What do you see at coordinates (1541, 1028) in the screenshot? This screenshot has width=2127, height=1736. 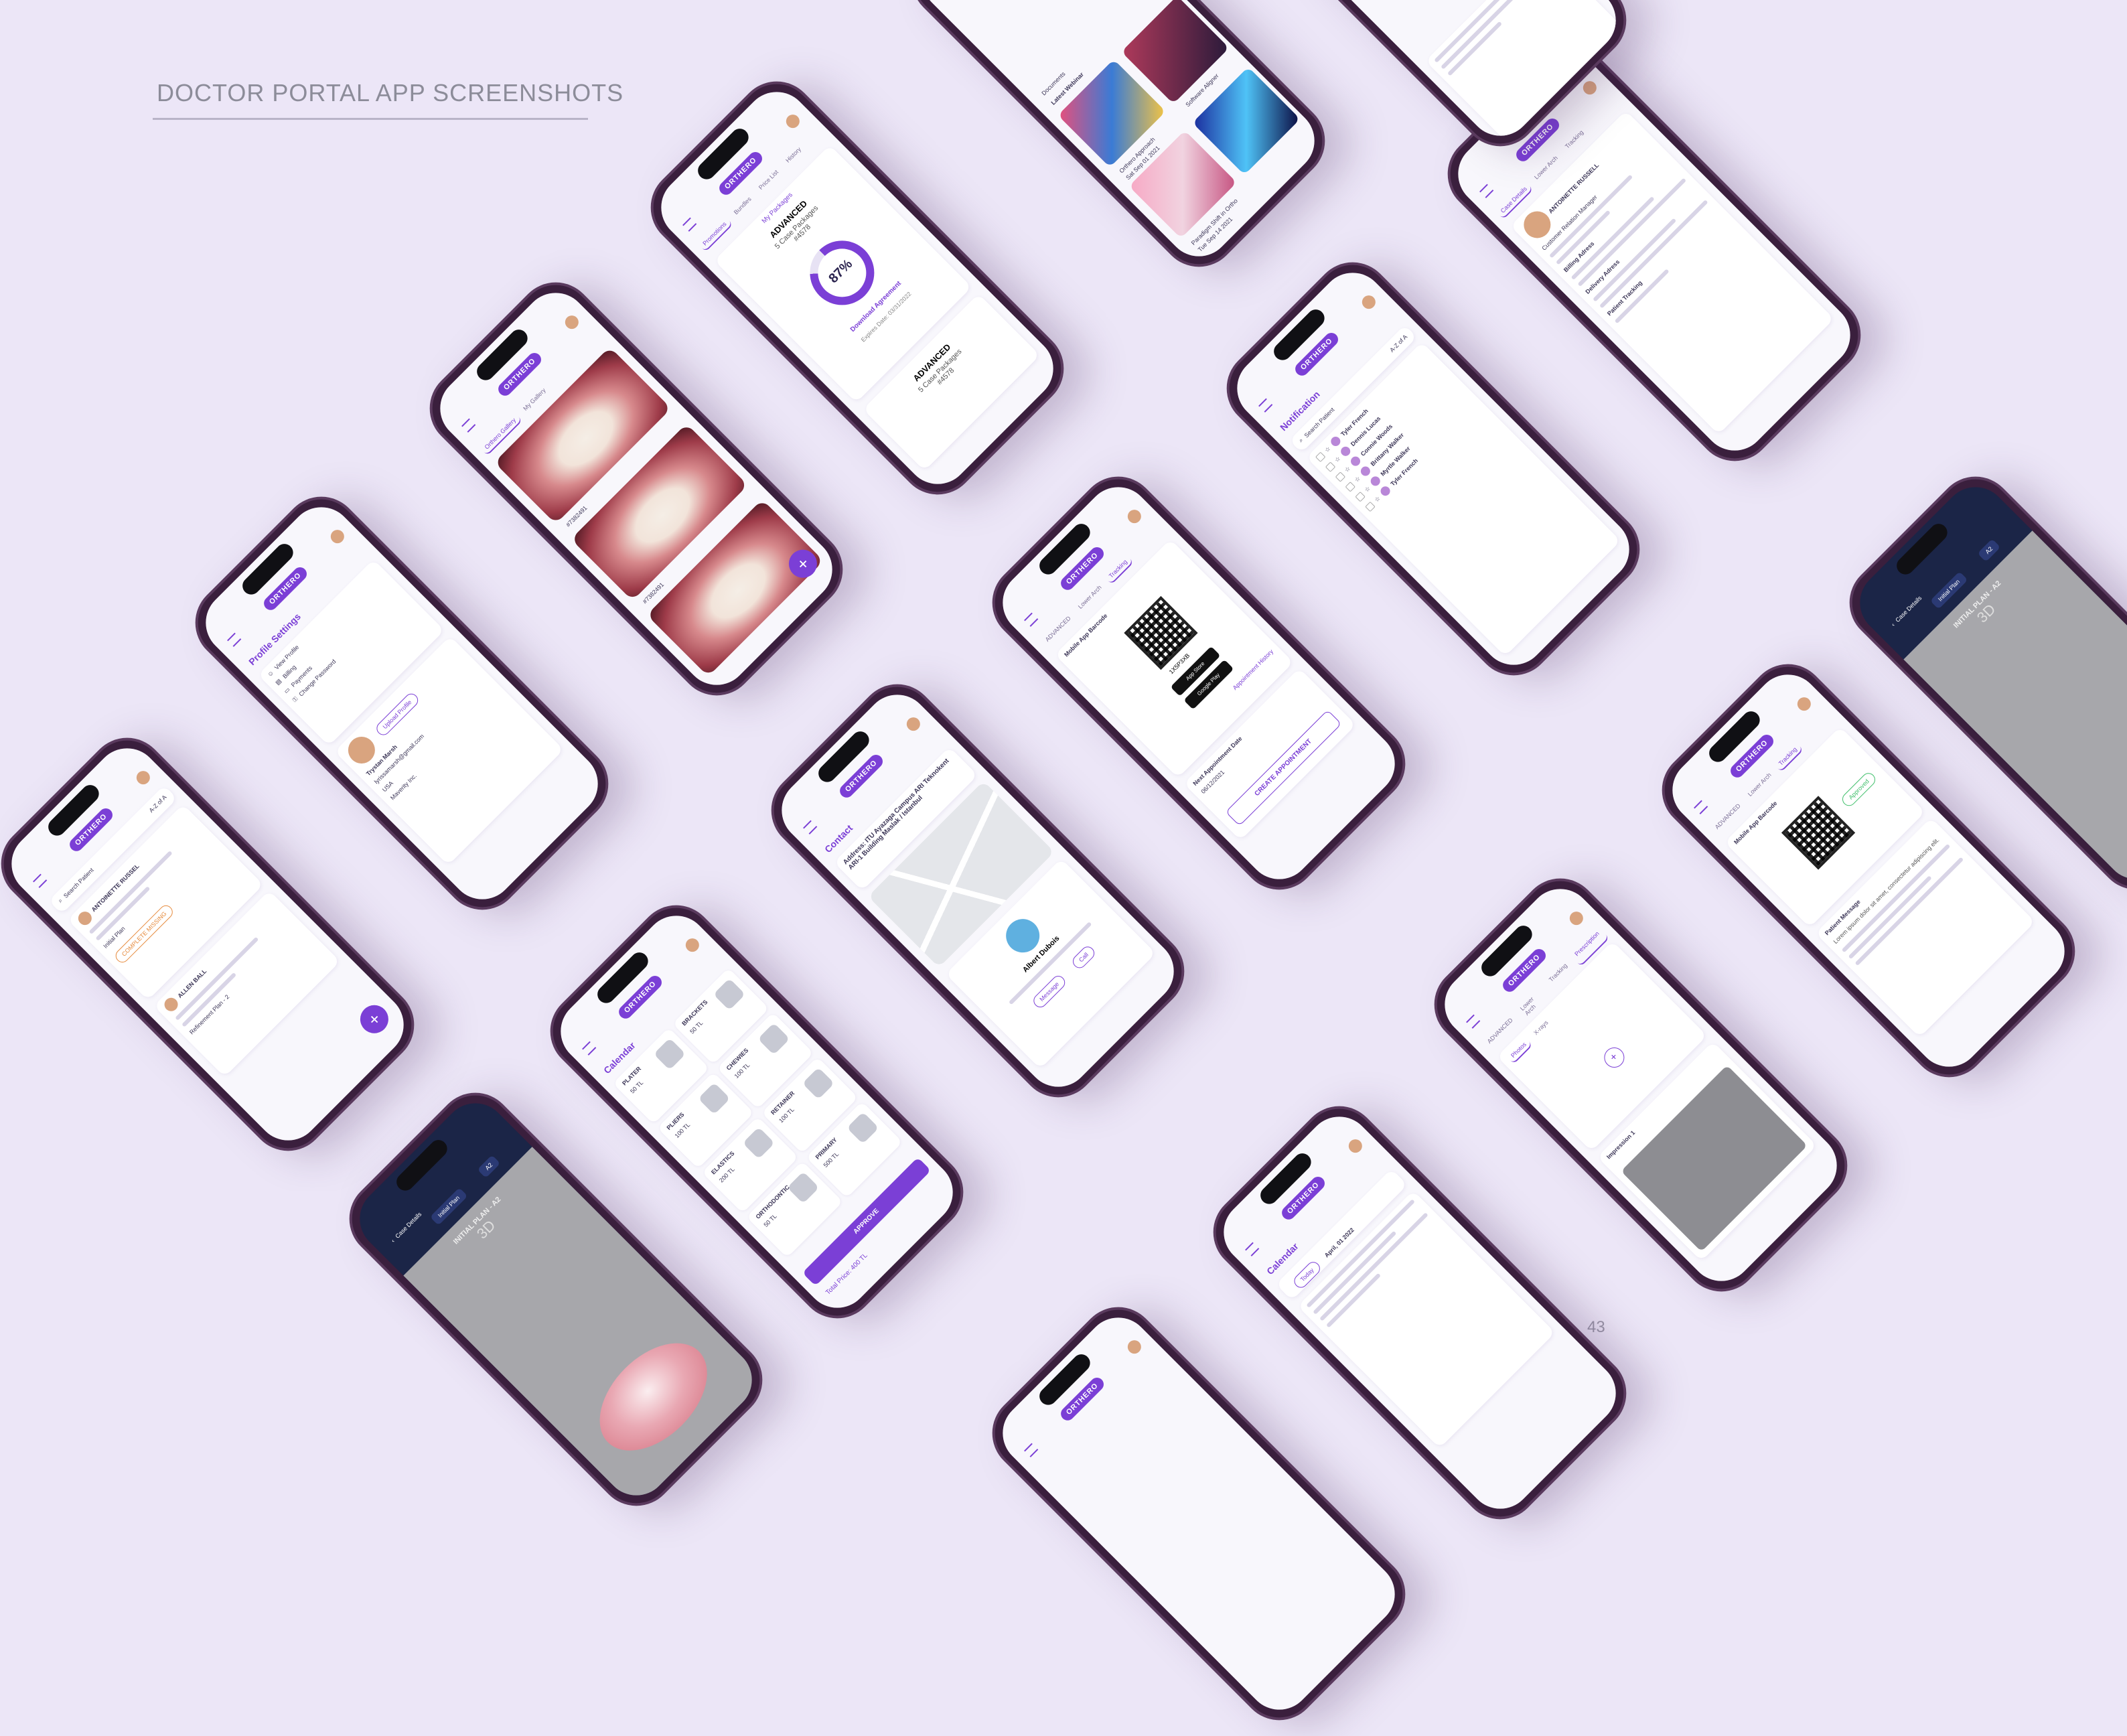 I see `sub-tab-xrays: X-rays` at bounding box center [1541, 1028].